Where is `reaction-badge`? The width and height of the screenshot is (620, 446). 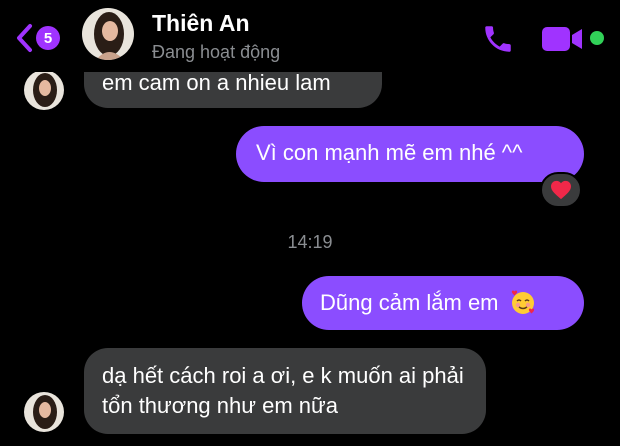
reaction-badge is located at coordinates (561, 190).